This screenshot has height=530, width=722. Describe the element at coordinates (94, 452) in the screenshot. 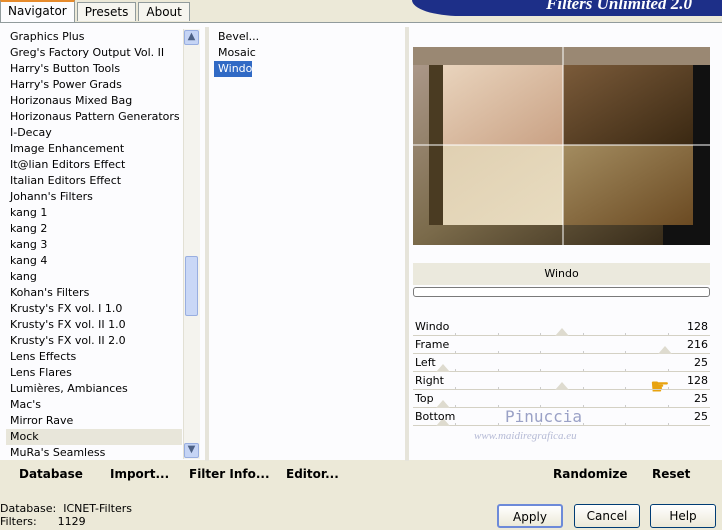

I see `category-item: MuRa's Seamless` at that location.